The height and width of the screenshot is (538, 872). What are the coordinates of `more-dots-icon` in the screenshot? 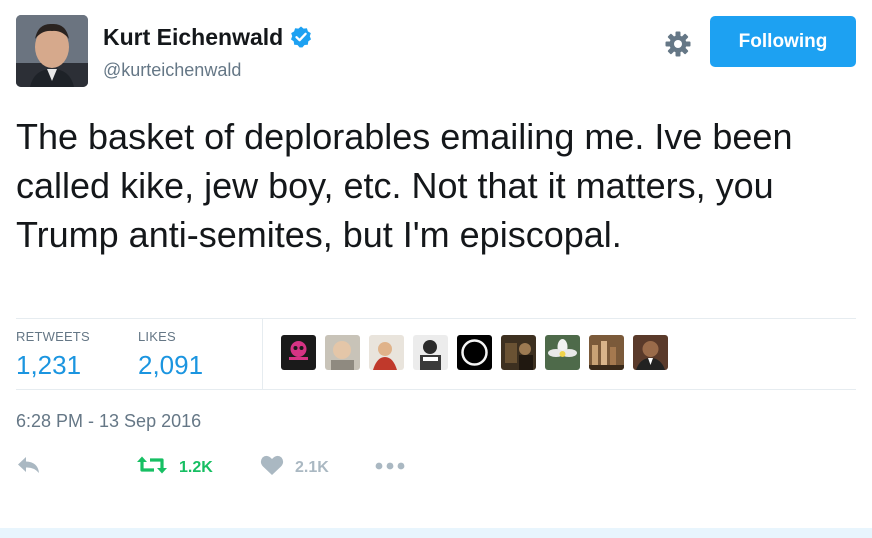 It's located at (390, 467).